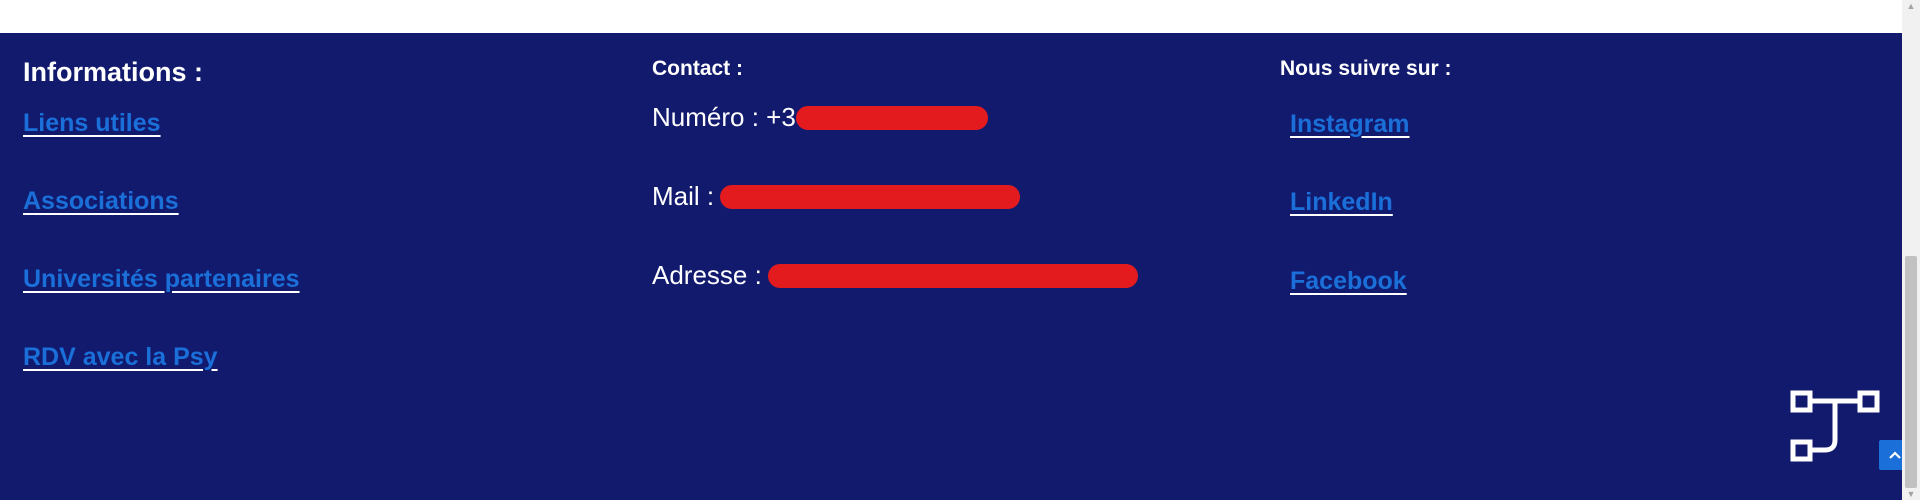 This screenshot has width=1920, height=500. I want to click on vertical-scrollbar: ▲ ▼, so click(1911, 250).